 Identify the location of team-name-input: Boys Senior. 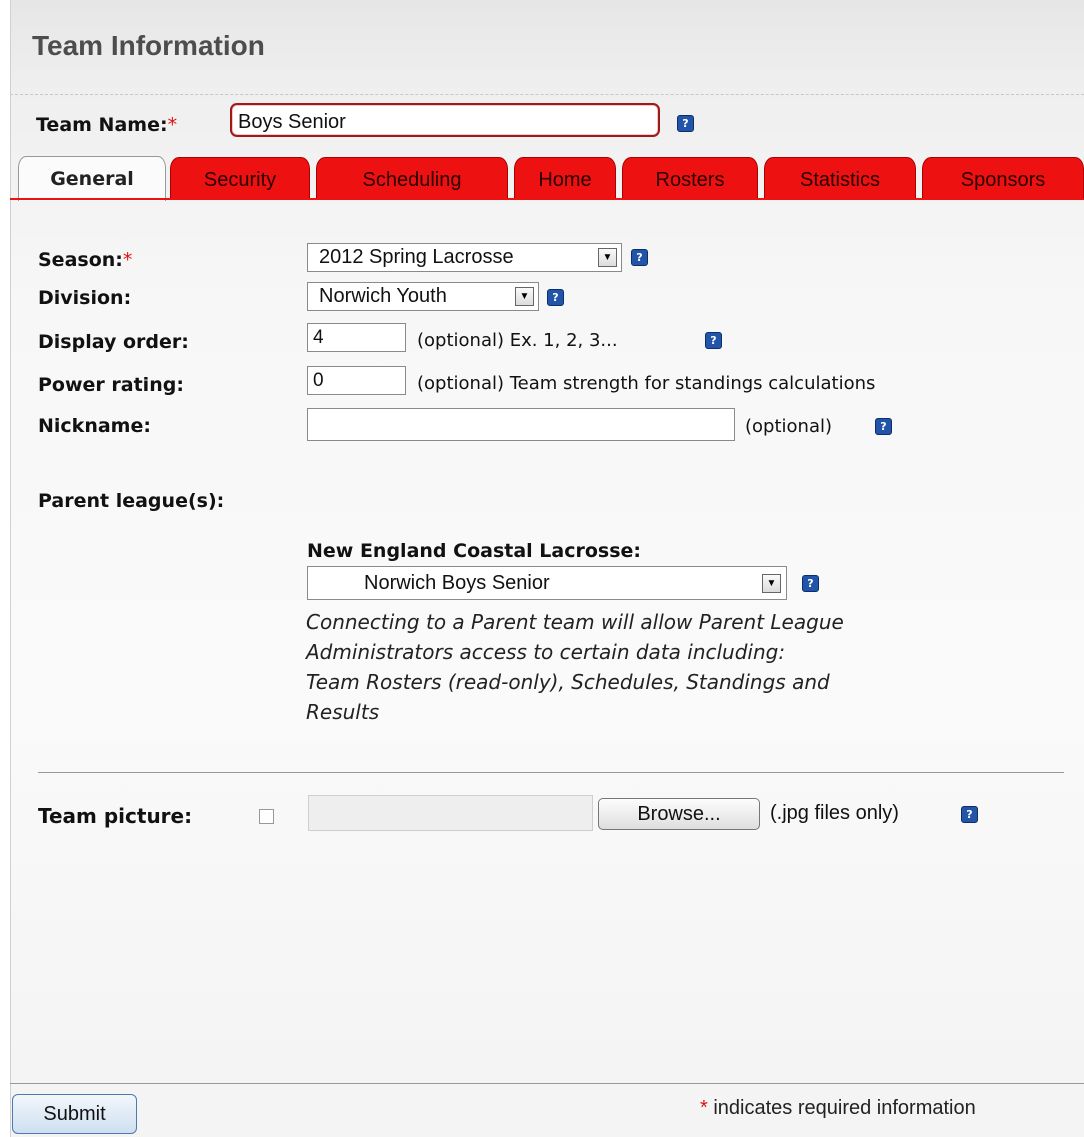
(445, 120).